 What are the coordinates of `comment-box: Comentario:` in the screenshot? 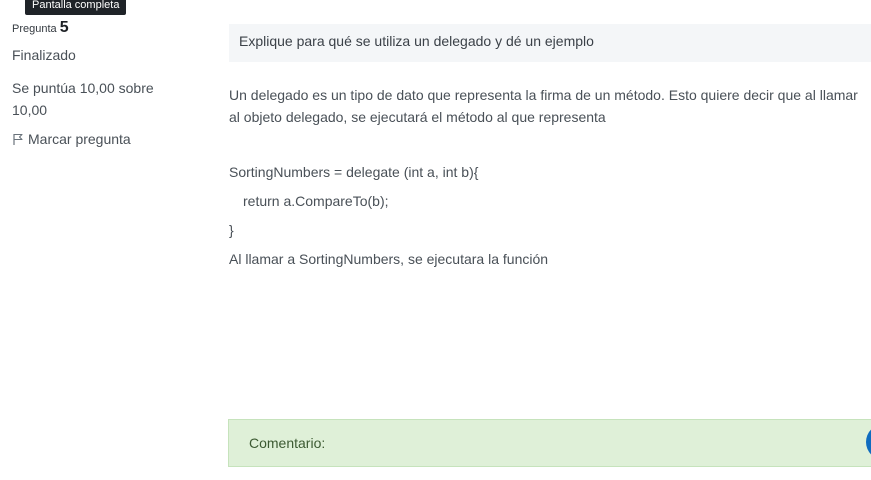 It's located at (549, 443).